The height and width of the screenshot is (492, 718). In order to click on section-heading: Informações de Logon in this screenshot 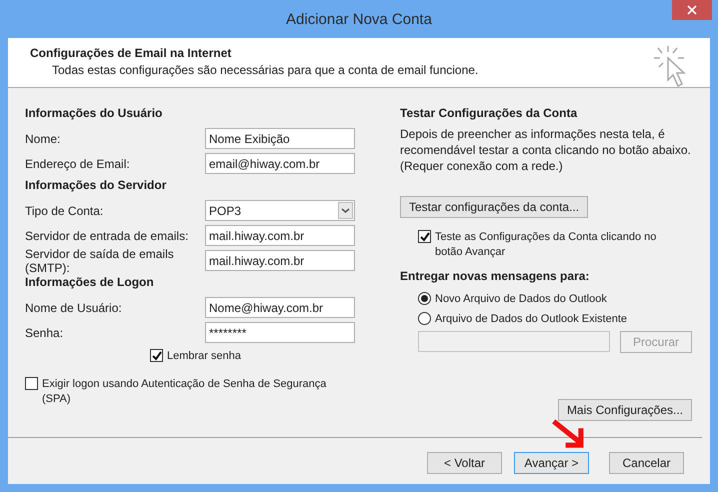, I will do `click(90, 282)`.